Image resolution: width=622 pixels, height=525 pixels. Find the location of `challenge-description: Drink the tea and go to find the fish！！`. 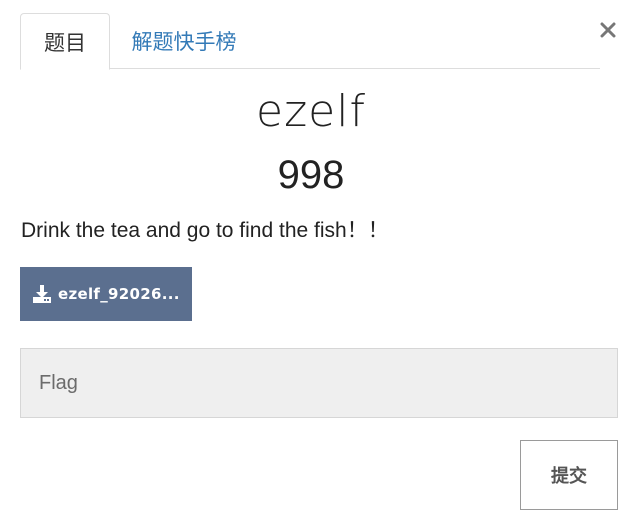

challenge-description: Drink the tea and go to find the fish！！ is located at coordinates (205, 230).